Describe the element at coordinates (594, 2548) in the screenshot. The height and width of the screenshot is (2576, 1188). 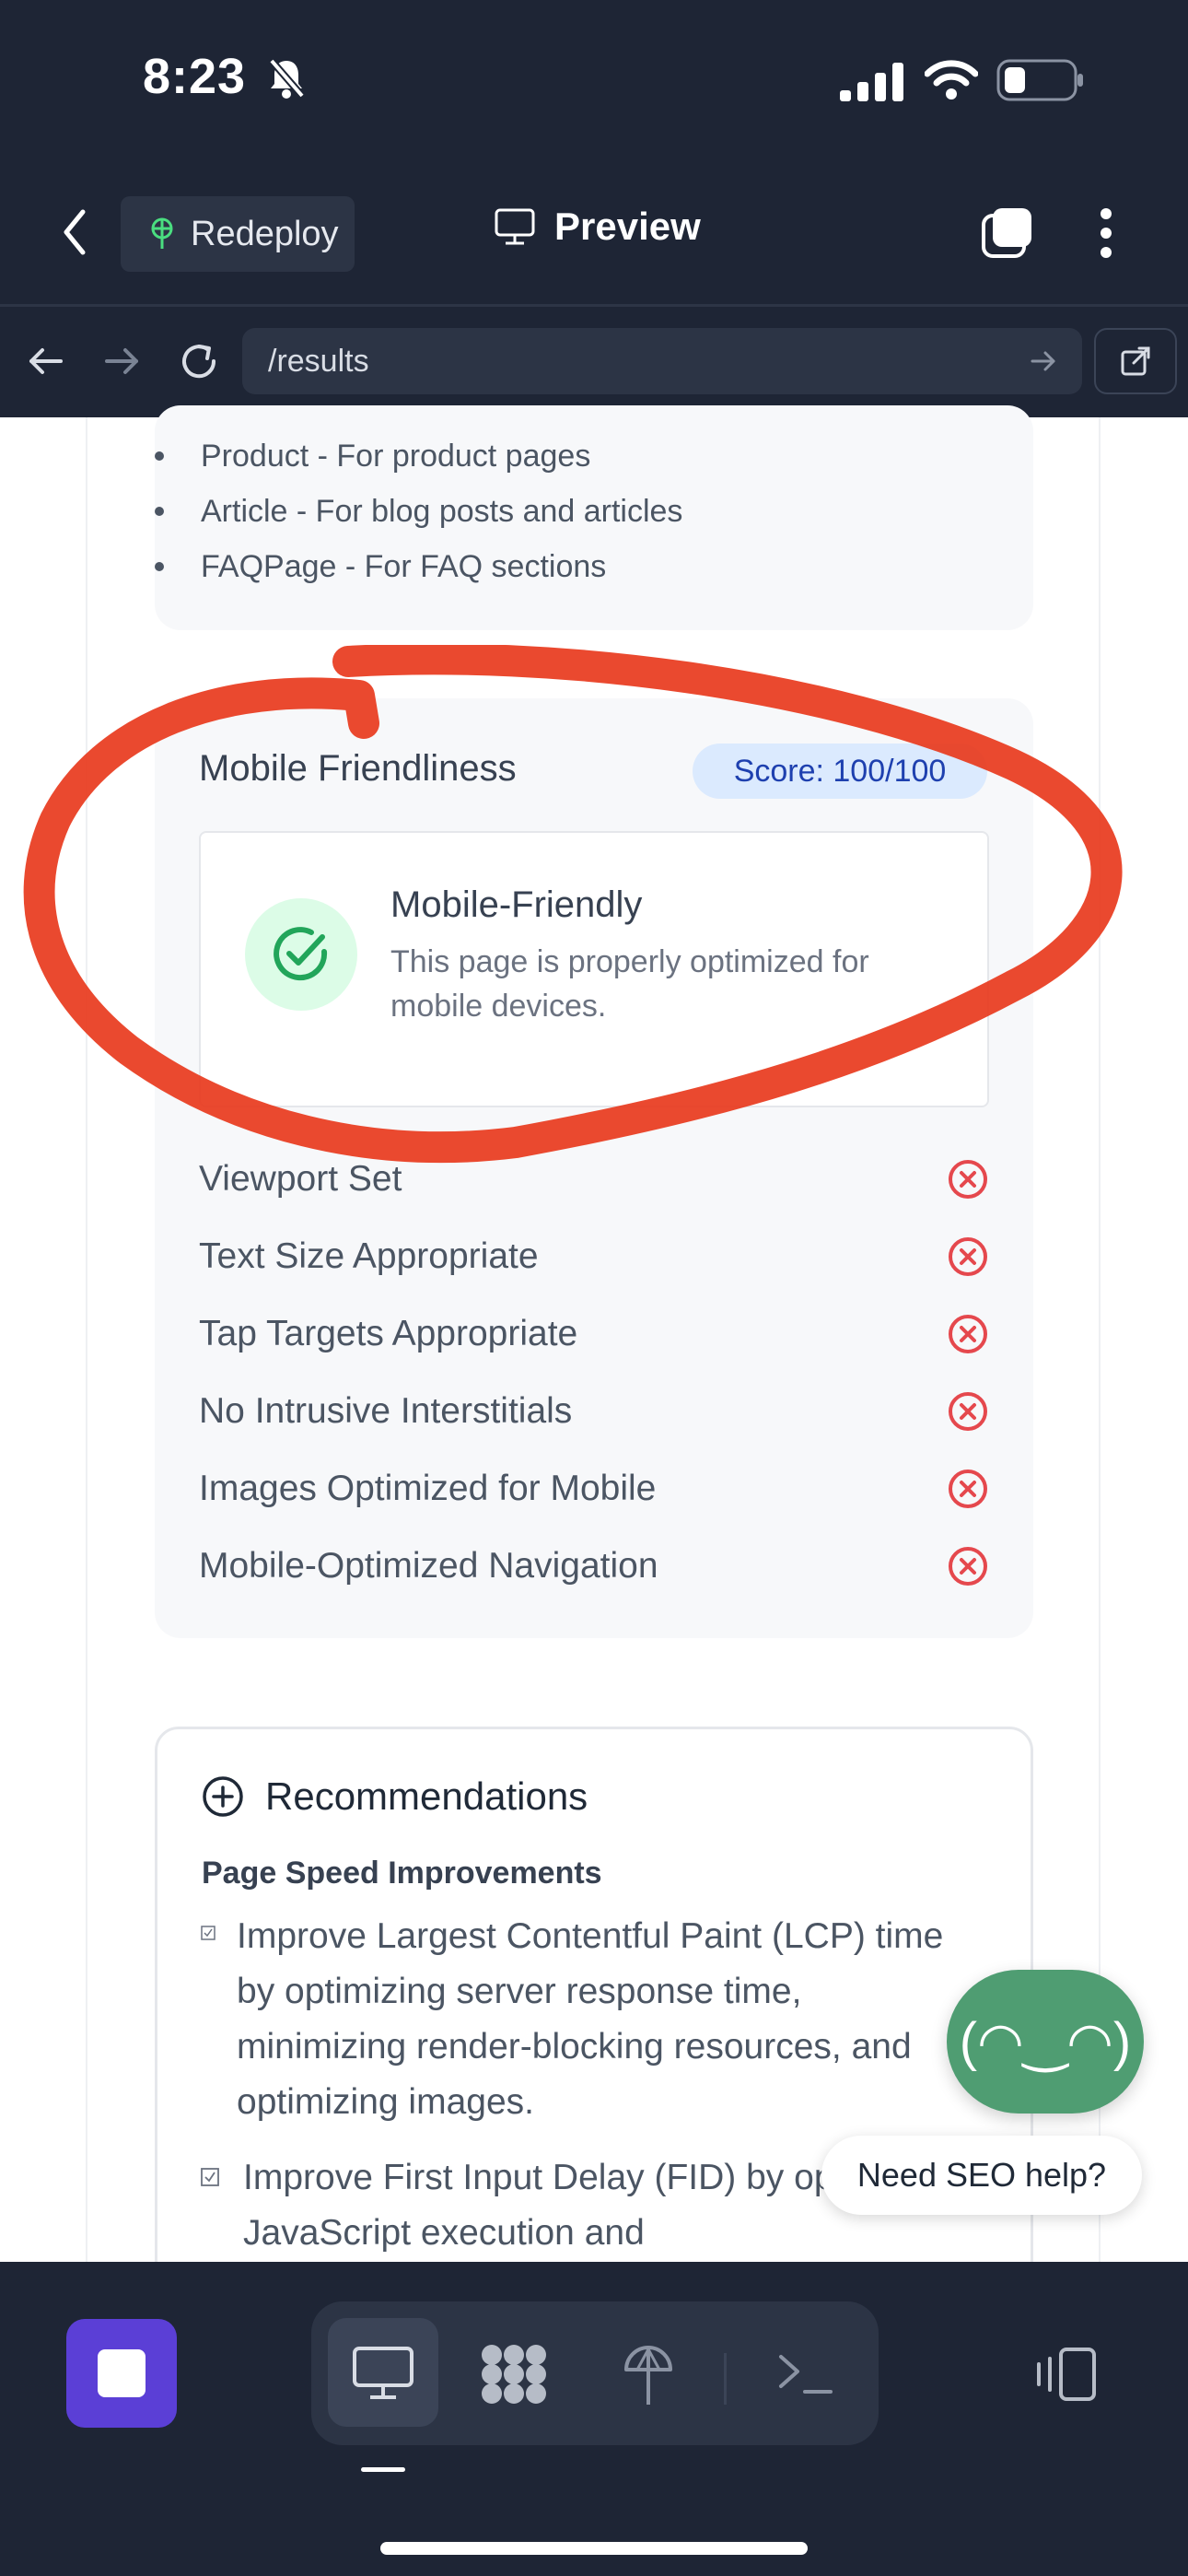
I see `home-indicator` at that location.